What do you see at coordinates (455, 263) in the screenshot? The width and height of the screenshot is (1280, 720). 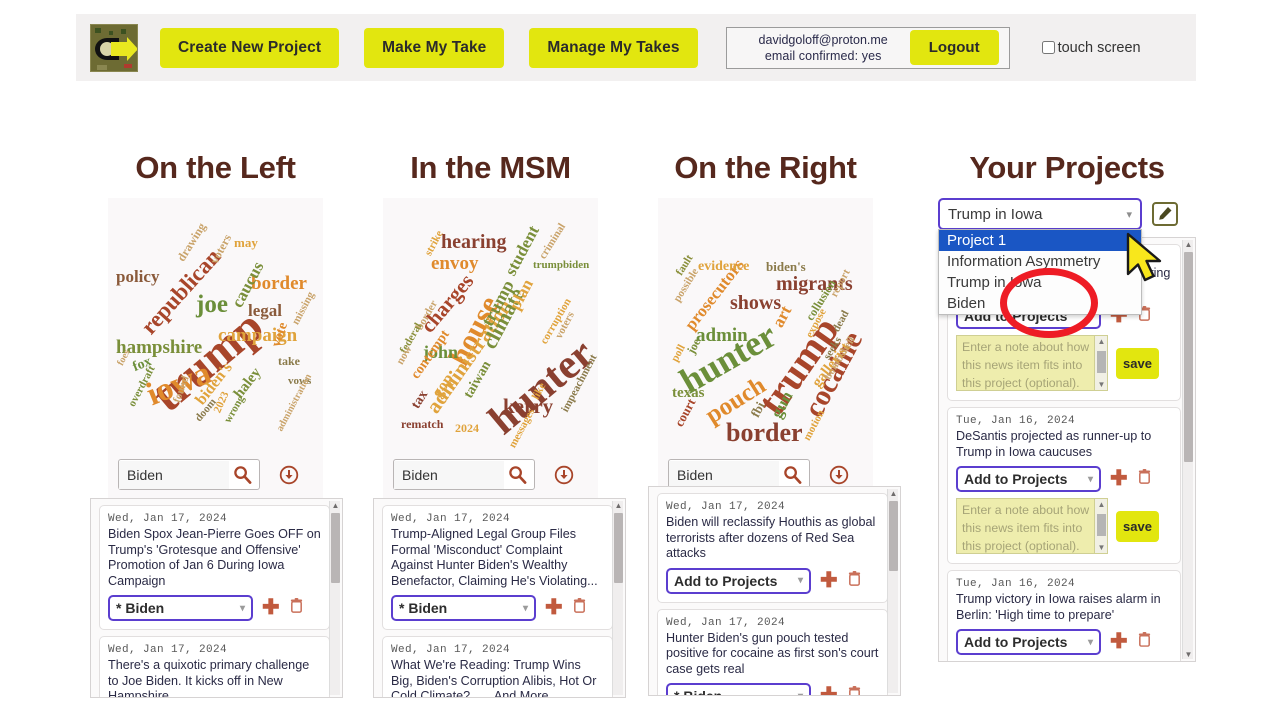 I see `cloud-word: envoy` at bounding box center [455, 263].